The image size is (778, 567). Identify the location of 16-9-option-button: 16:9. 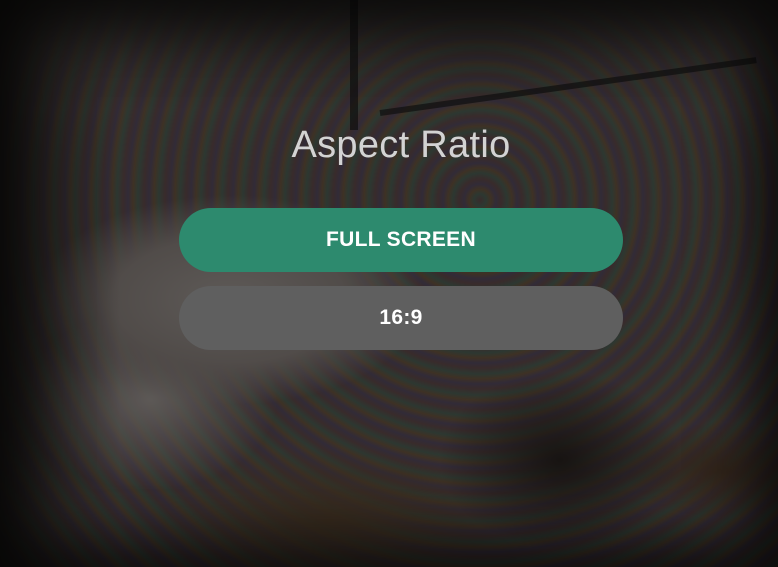
(401, 318).